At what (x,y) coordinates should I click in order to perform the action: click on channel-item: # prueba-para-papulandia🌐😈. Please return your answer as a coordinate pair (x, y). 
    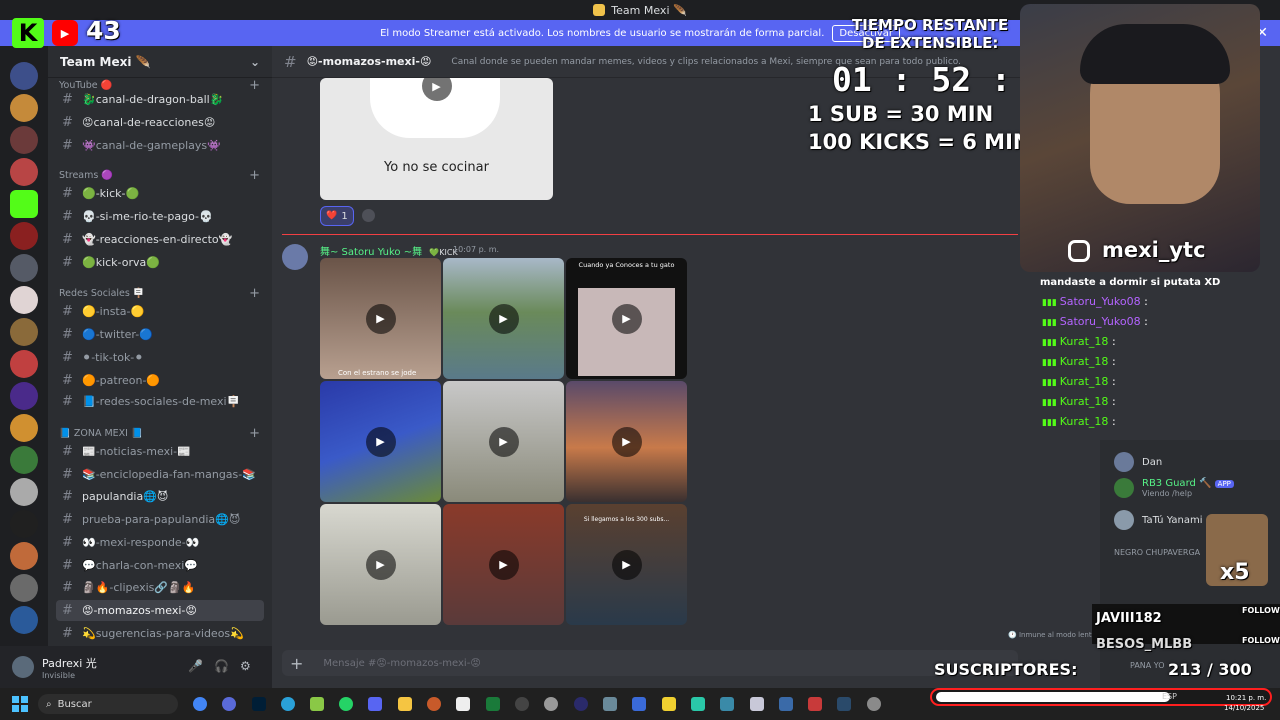
    Looking at the image, I should click on (160, 519).